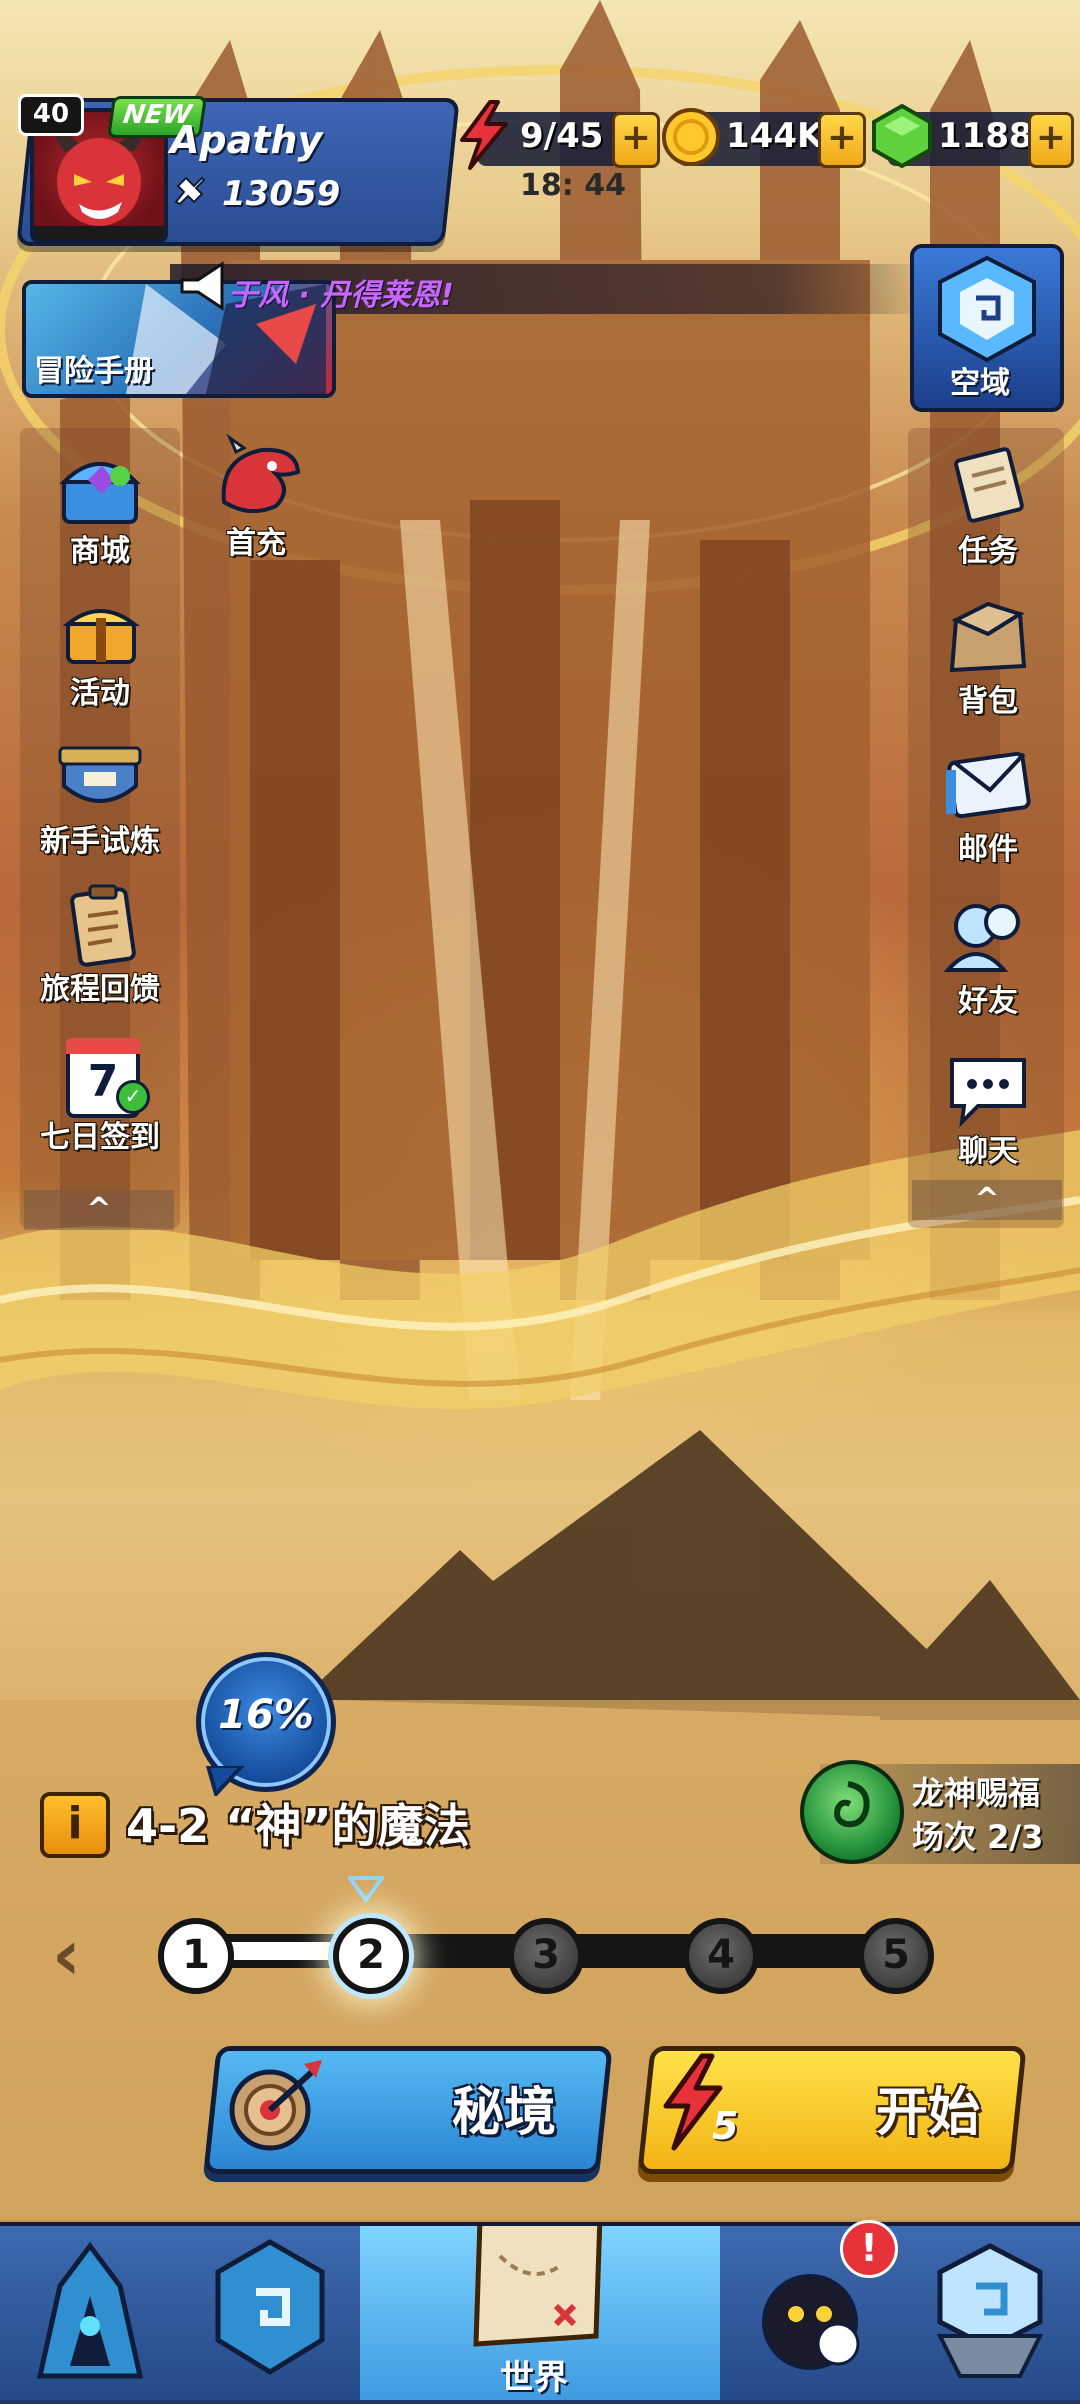 The height and width of the screenshot is (2404, 1080). I want to click on prev-chapter-button: ‹, so click(77, 1955).